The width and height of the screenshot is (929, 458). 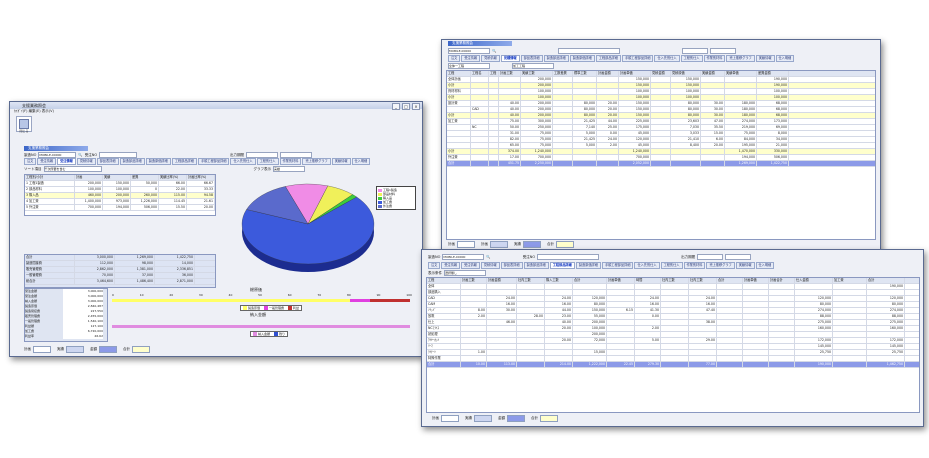 What do you see at coordinates (469, 66) in the screenshot?
I see `filter-select: 全体一工程` at bounding box center [469, 66].